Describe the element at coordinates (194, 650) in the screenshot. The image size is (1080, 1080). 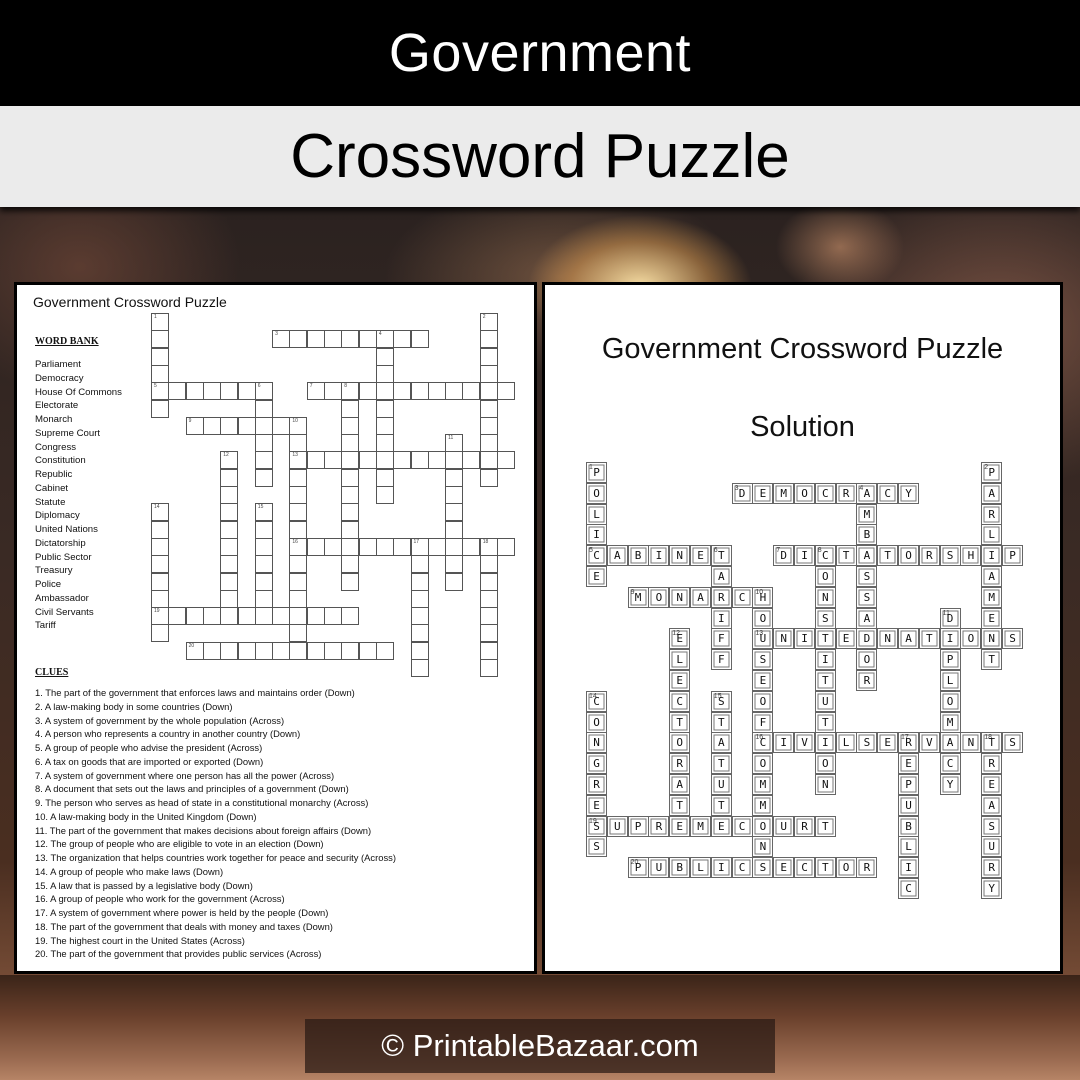
I see `puzzle-cell: 20` at that location.